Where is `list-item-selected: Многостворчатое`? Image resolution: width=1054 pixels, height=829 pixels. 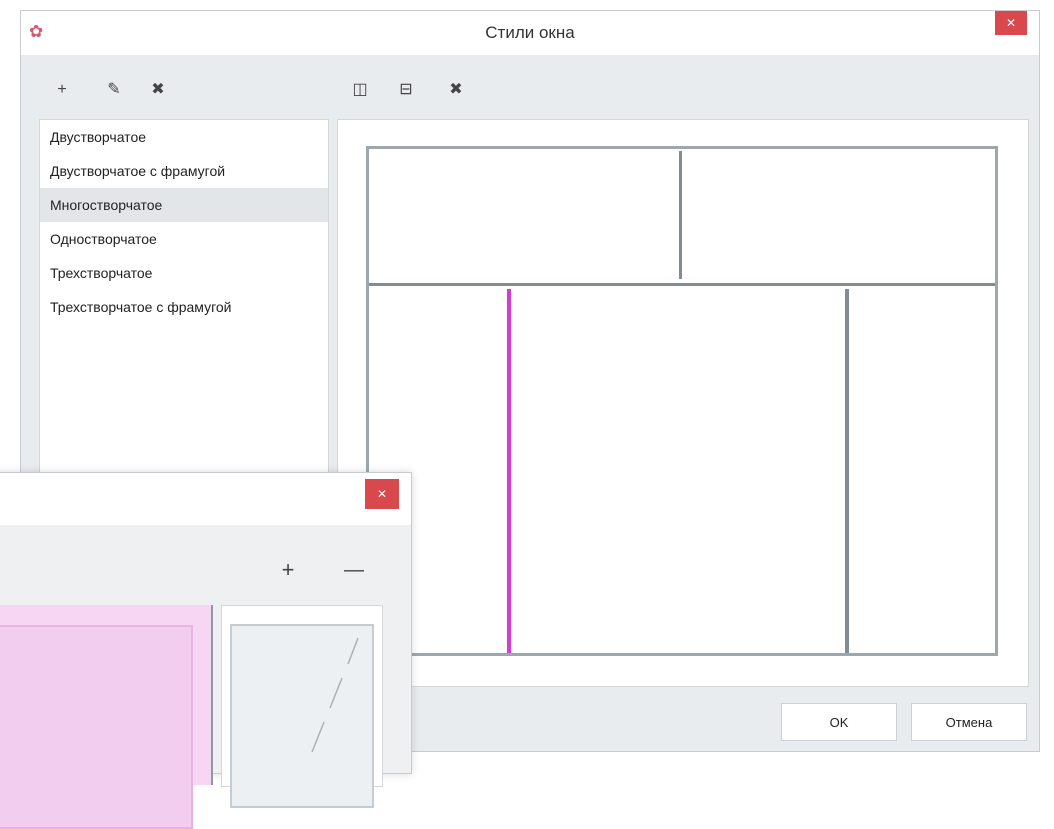
list-item-selected: Многостворчатое is located at coordinates (184, 205).